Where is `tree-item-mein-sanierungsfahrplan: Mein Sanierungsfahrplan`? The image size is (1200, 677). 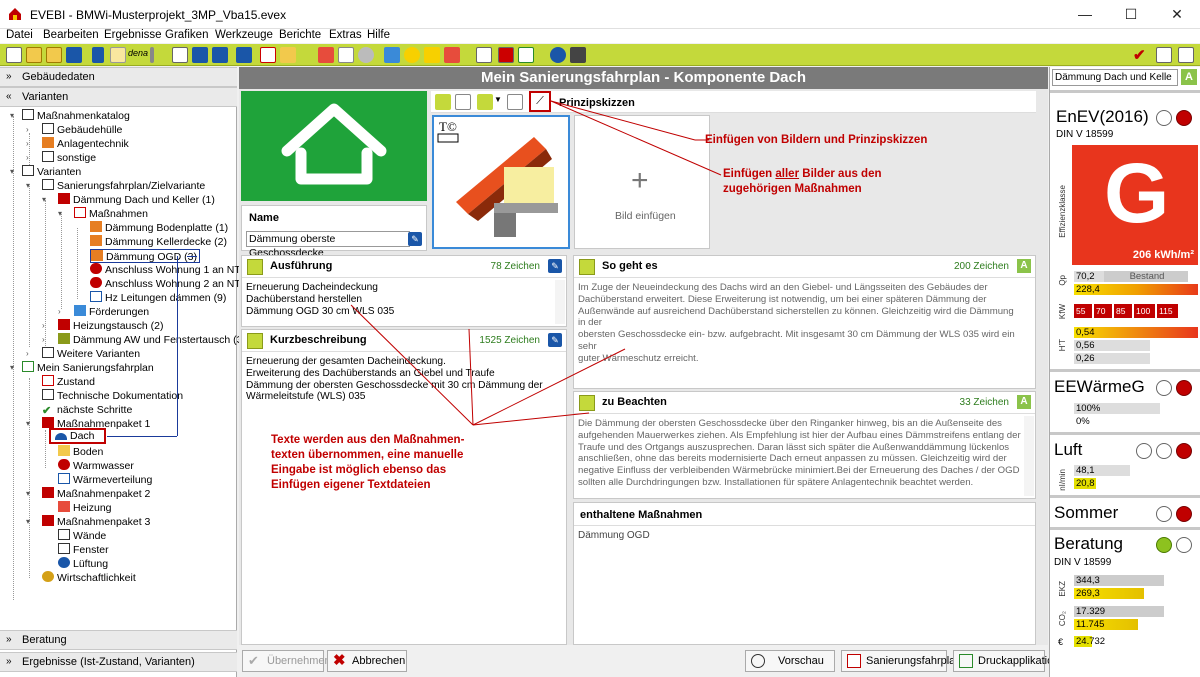
tree-item-mein-sanierungsfahrplan: Mein Sanierungsfahrplan is located at coordinates (88, 368).